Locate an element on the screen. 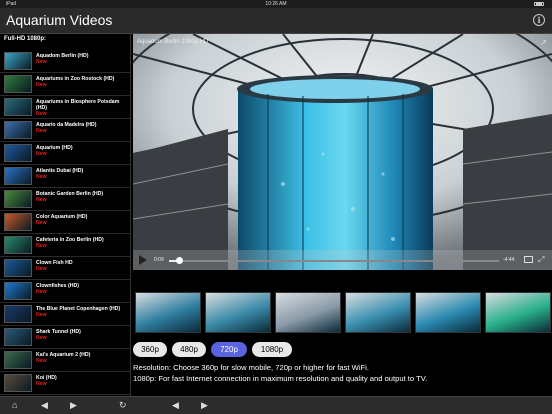 This screenshot has width=552, height=414. video-name: Aquario da Madeira (HD) New is located at coordinates (82, 128).